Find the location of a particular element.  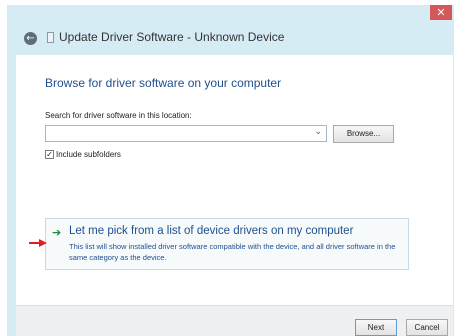

back-arrow-icon: ← is located at coordinates (30, 38).